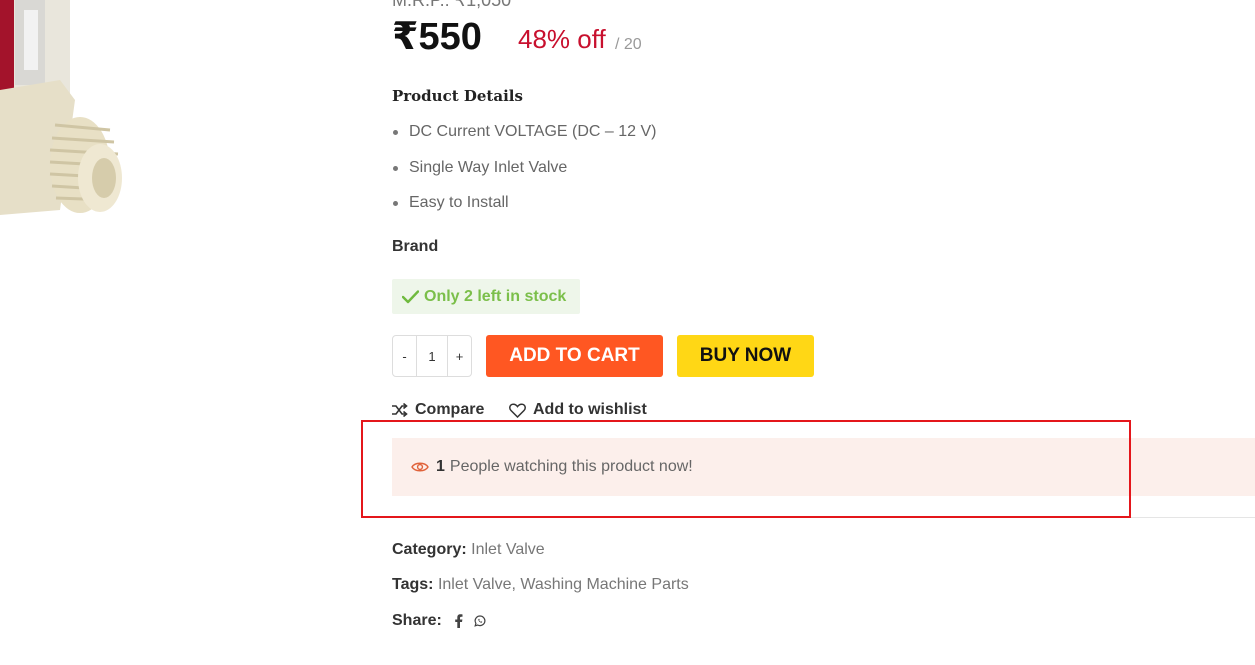 The height and width of the screenshot is (665, 1255). I want to click on stock-text: Only 2 left in stock, so click(495, 296).